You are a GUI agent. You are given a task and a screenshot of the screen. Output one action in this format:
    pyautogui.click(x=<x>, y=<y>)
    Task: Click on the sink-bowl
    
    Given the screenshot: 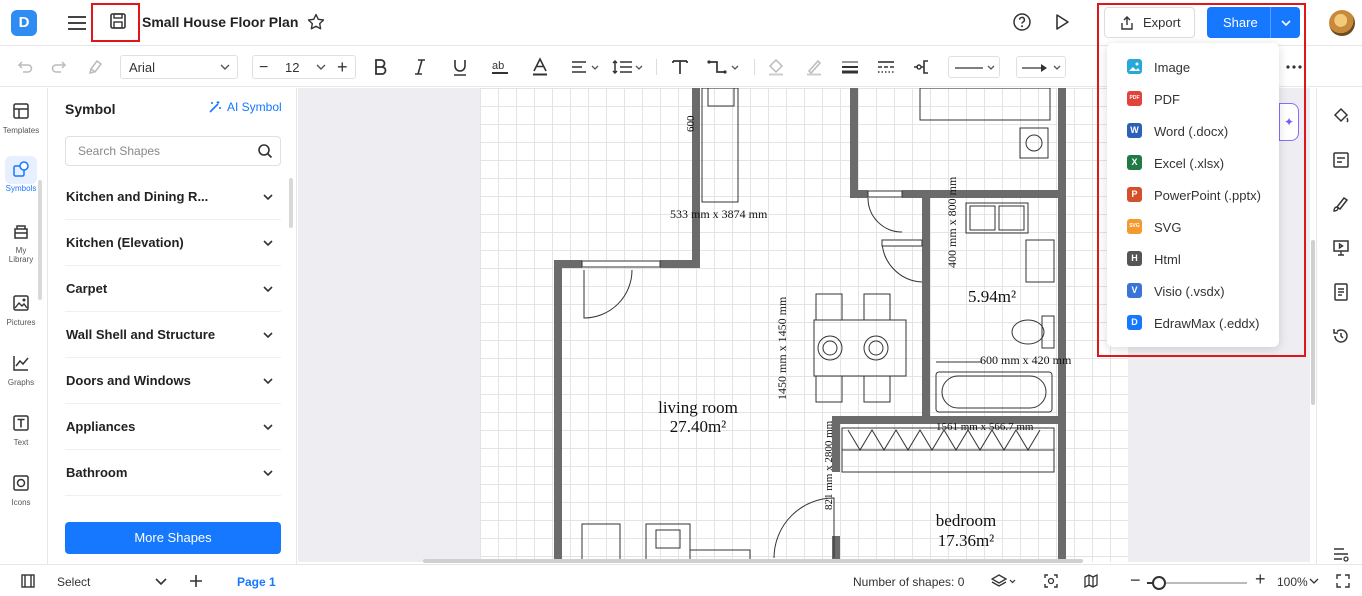 What is the action you would take?
    pyautogui.click(x=982, y=218)
    